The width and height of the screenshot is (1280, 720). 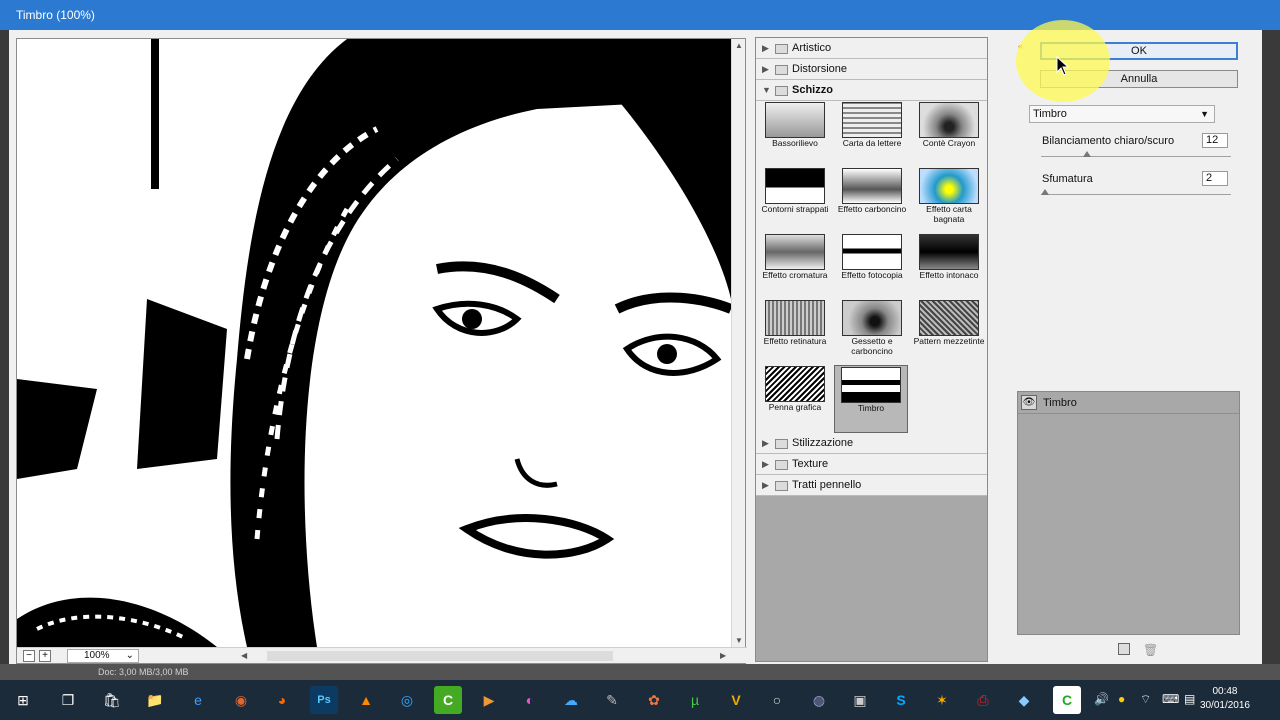 I want to click on category-artistico: ▶ Artistico, so click(x=871, y=48).